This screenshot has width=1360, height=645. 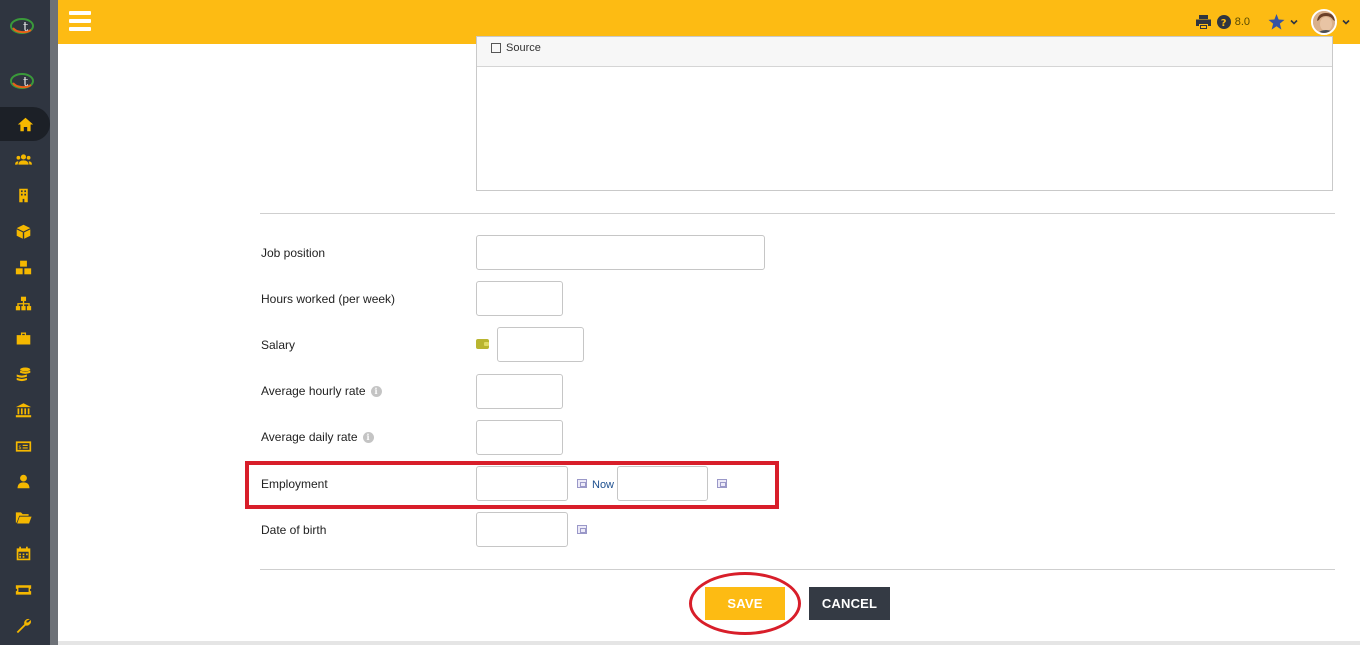 What do you see at coordinates (1242, 22) in the screenshot?
I see `version-label: 8.0` at bounding box center [1242, 22].